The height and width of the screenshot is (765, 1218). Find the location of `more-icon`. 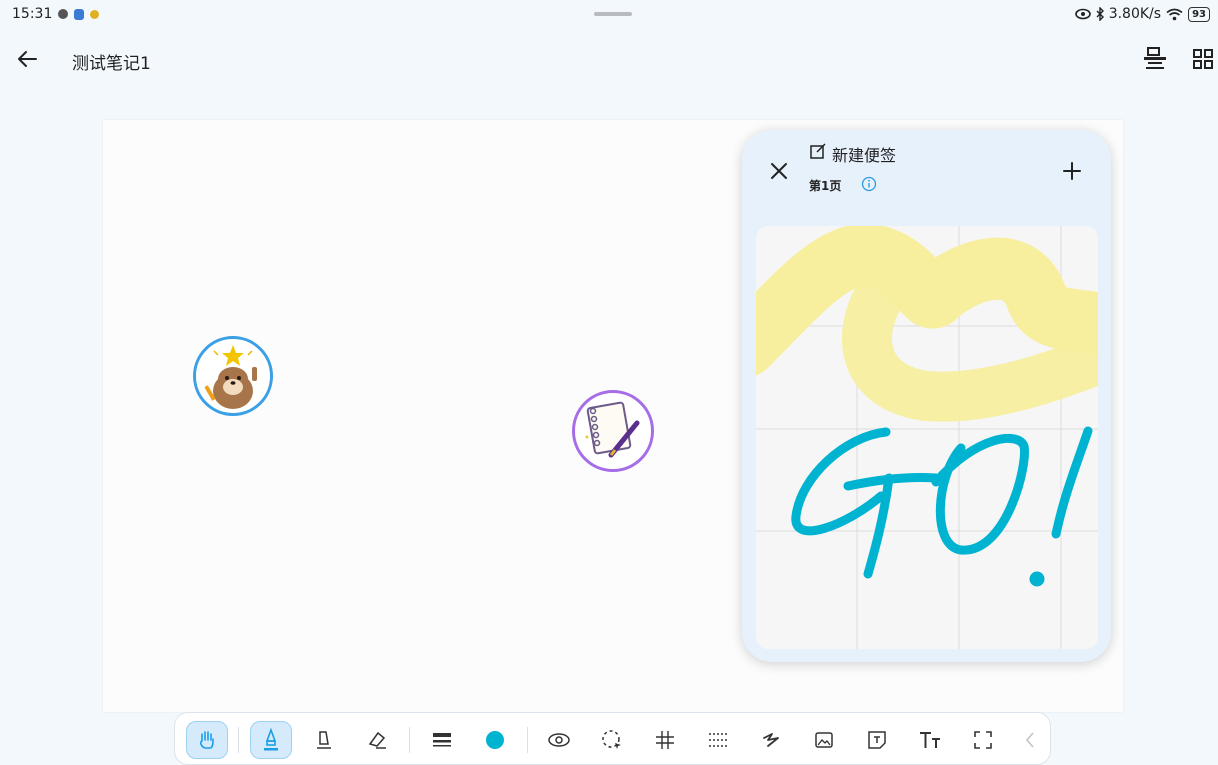

more-icon is located at coordinates (1029, 740).